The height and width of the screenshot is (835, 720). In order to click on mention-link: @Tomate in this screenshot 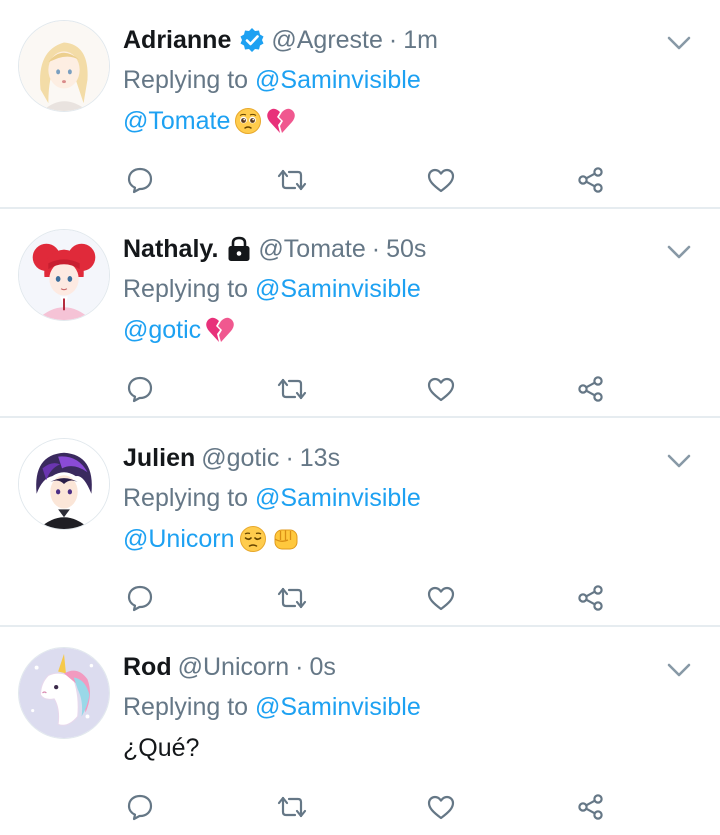, I will do `click(176, 121)`.